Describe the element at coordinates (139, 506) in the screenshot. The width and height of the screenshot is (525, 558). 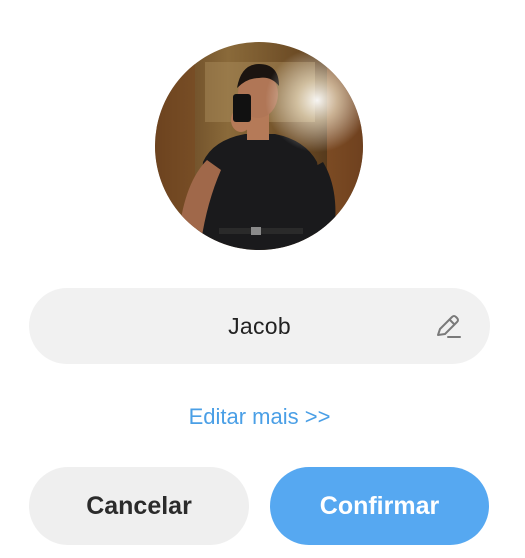
I see `cancel-button: Cancelar` at that location.